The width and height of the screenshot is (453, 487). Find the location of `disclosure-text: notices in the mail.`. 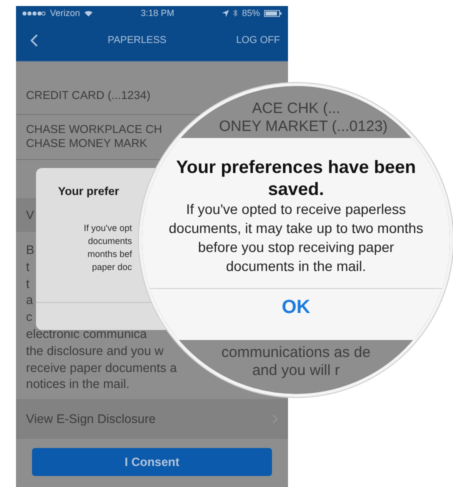

disclosure-text: notices in the mail. is located at coordinates (78, 385).